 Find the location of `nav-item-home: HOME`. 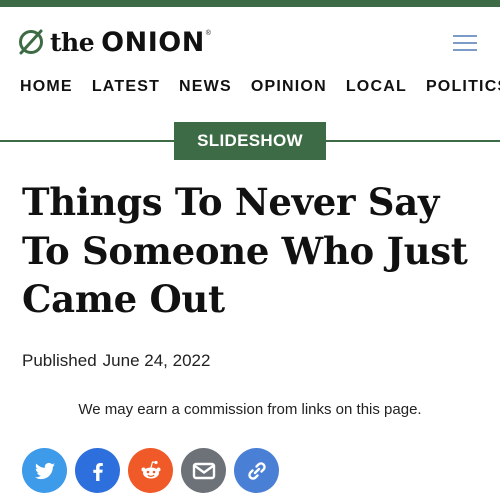

nav-item-home: HOME is located at coordinates (46, 87).